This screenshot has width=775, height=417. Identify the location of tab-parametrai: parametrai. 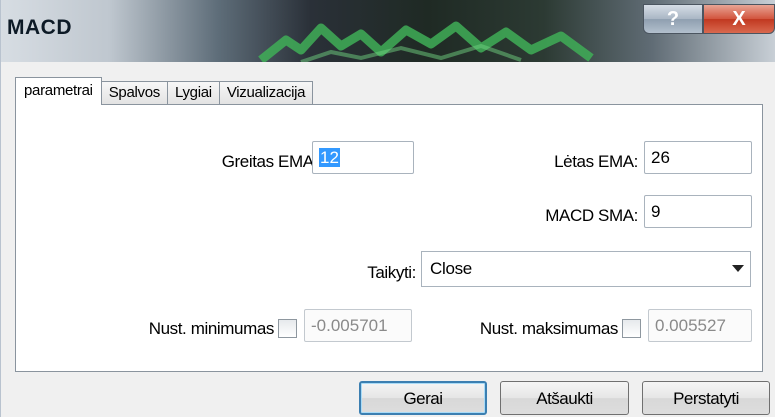
(58, 91).